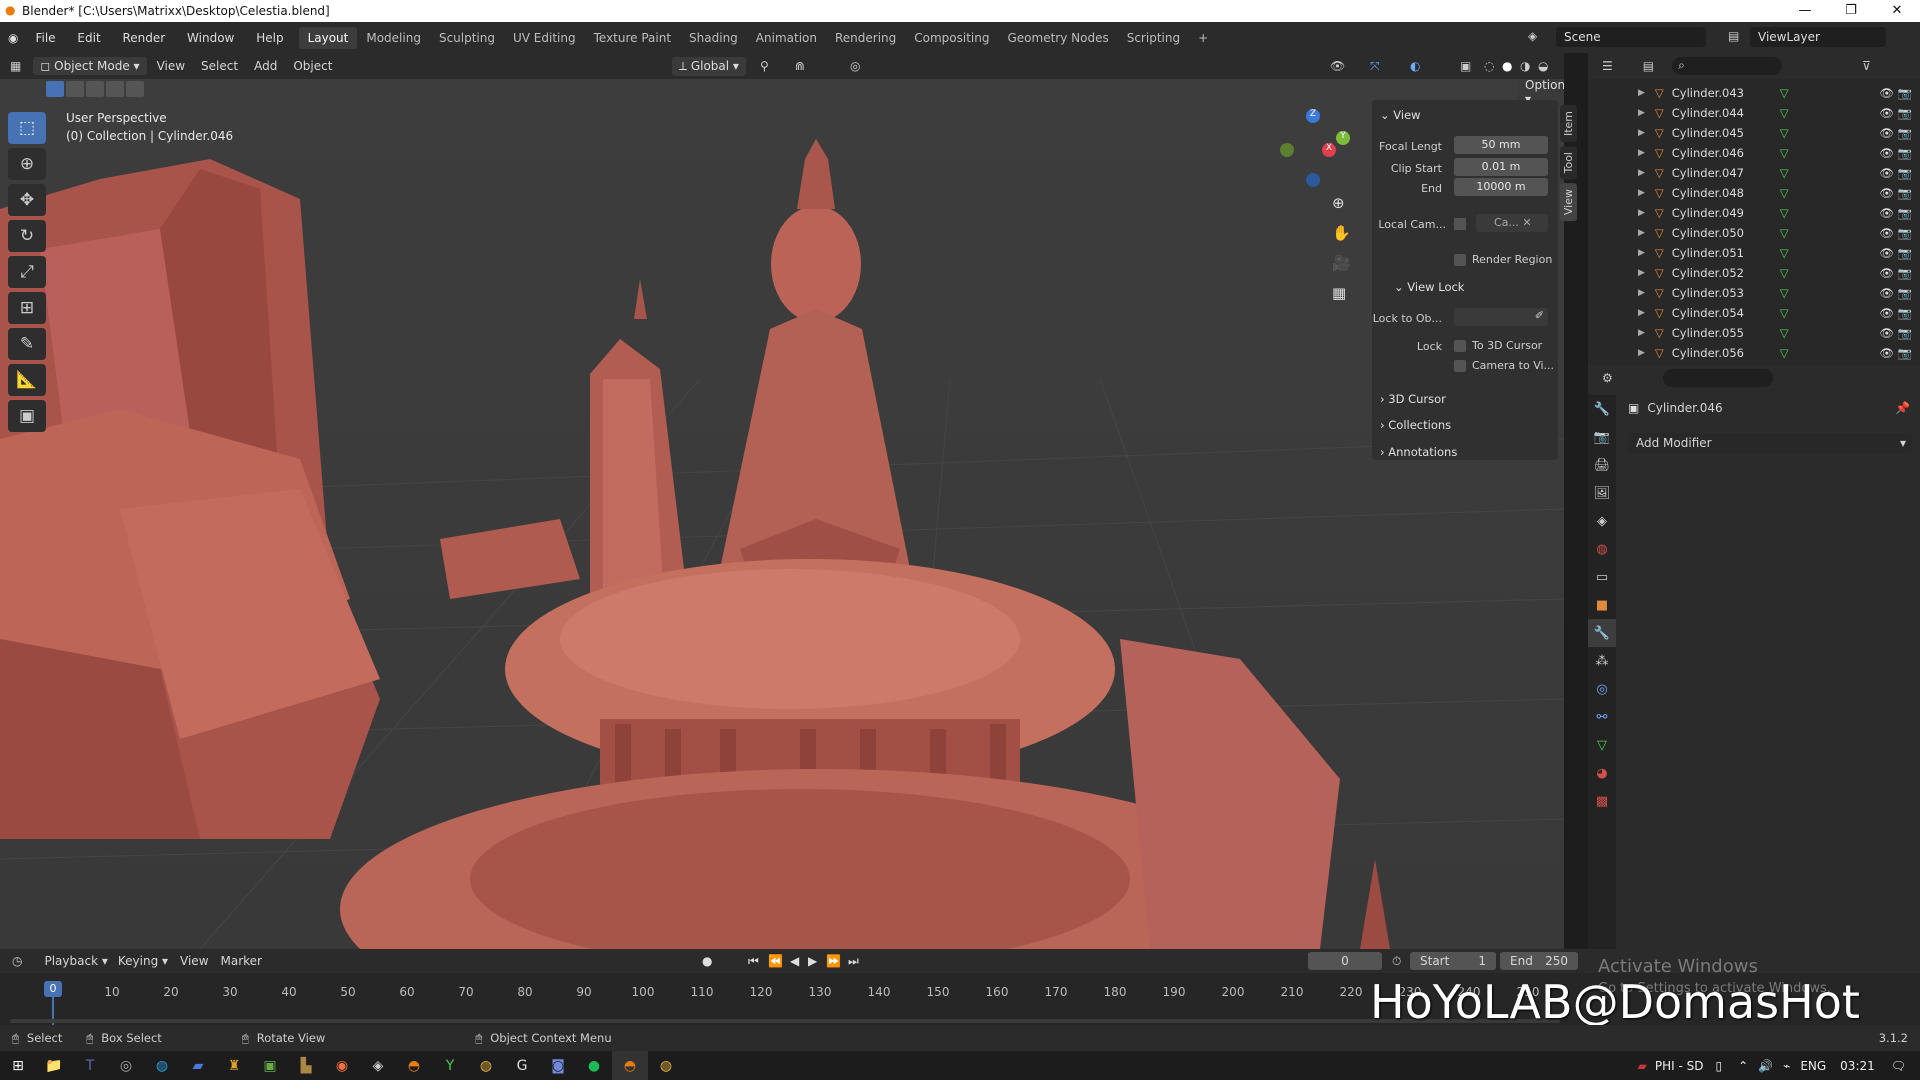 Image resolution: width=1920 pixels, height=1080 pixels. What do you see at coordinates (126, 1065) in the screenshot?
I see `app-icon-1: ◎` at bounding box center [126, 1065].